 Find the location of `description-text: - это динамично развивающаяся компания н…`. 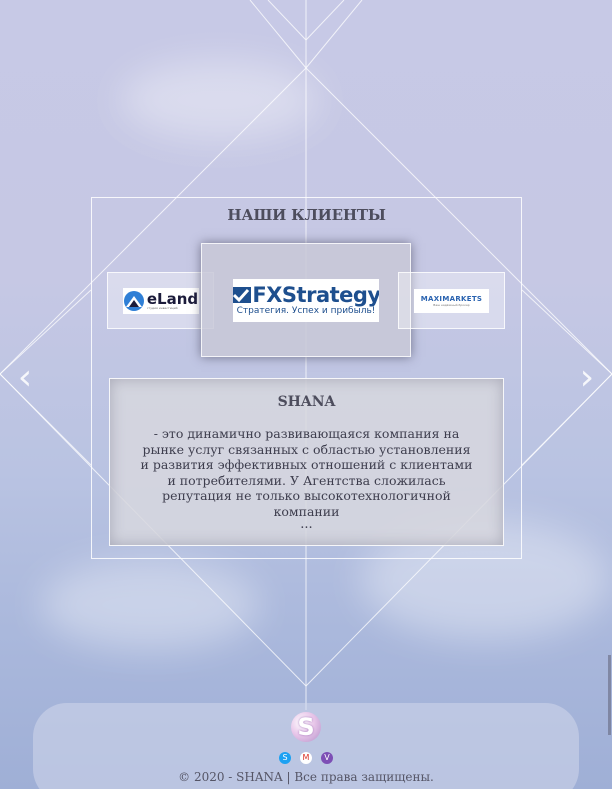

description-text: - это динамично развивающаяся компания н… is located at coordinates (306, 472).